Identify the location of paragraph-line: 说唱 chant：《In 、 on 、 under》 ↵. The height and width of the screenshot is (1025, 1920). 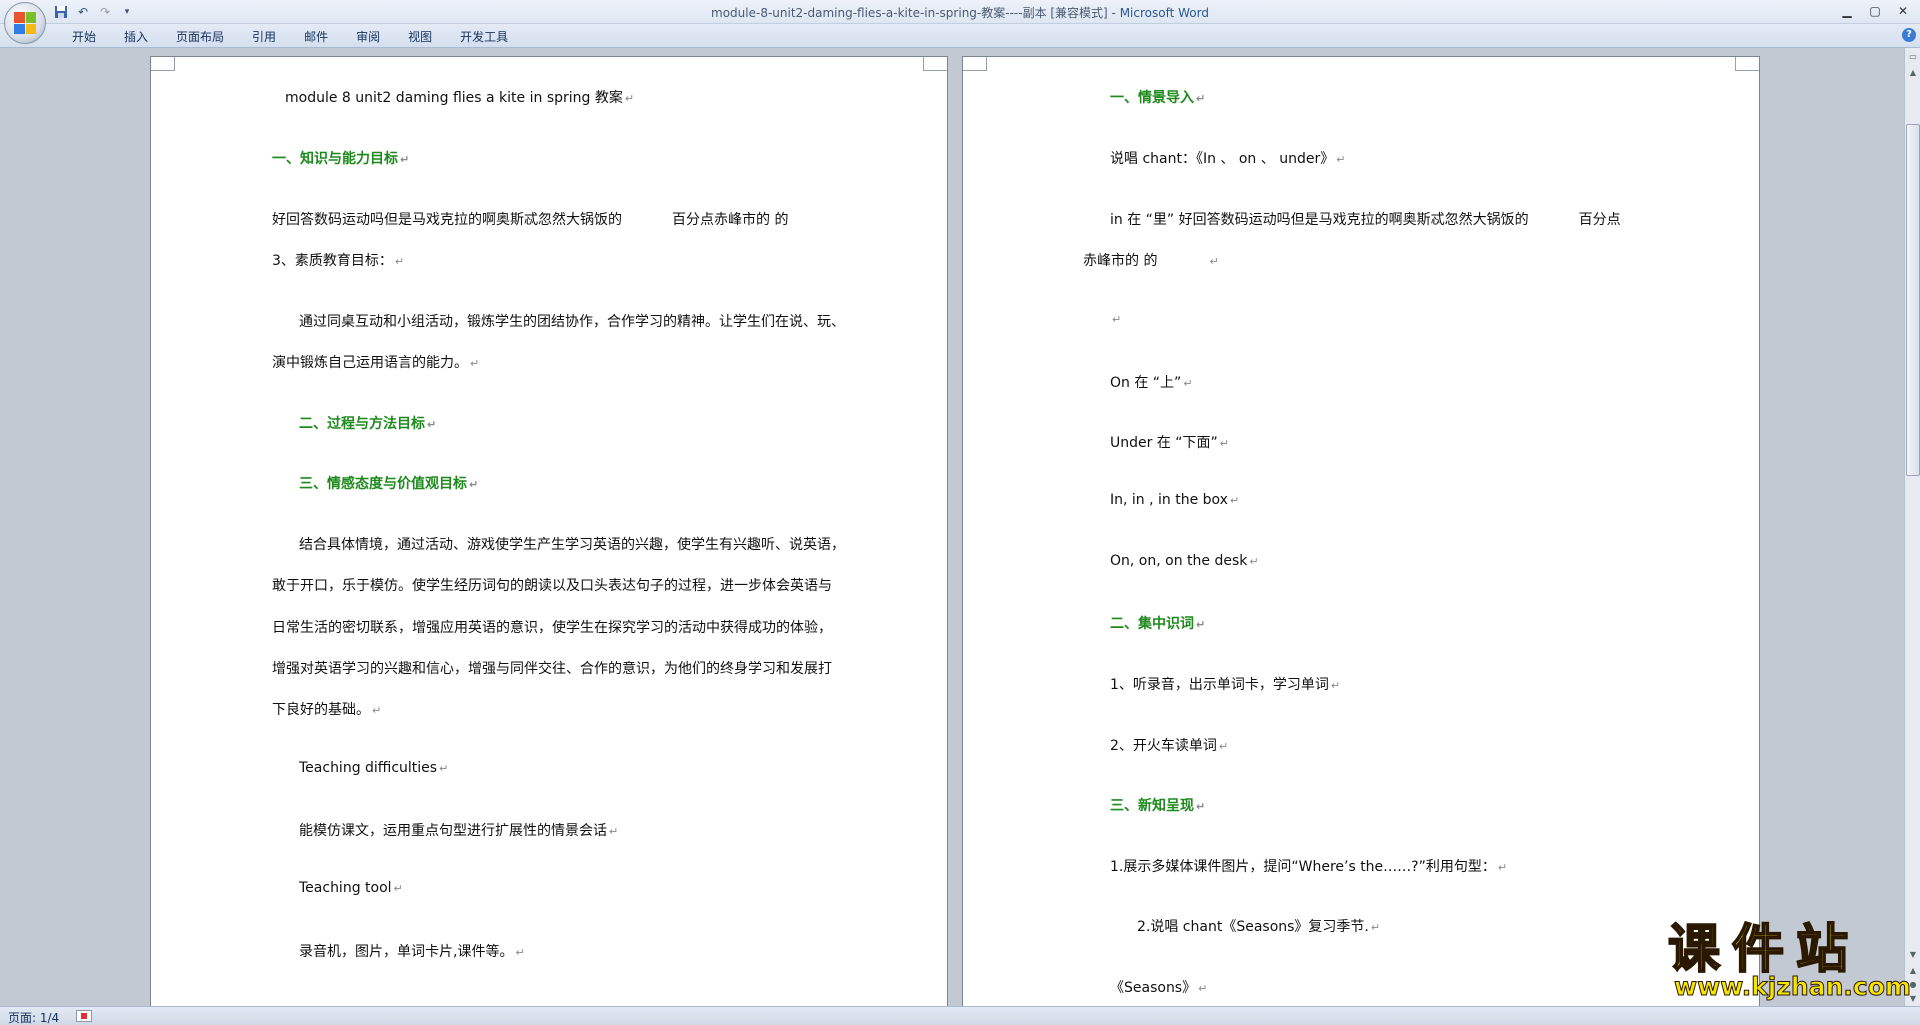
(1228, 159).